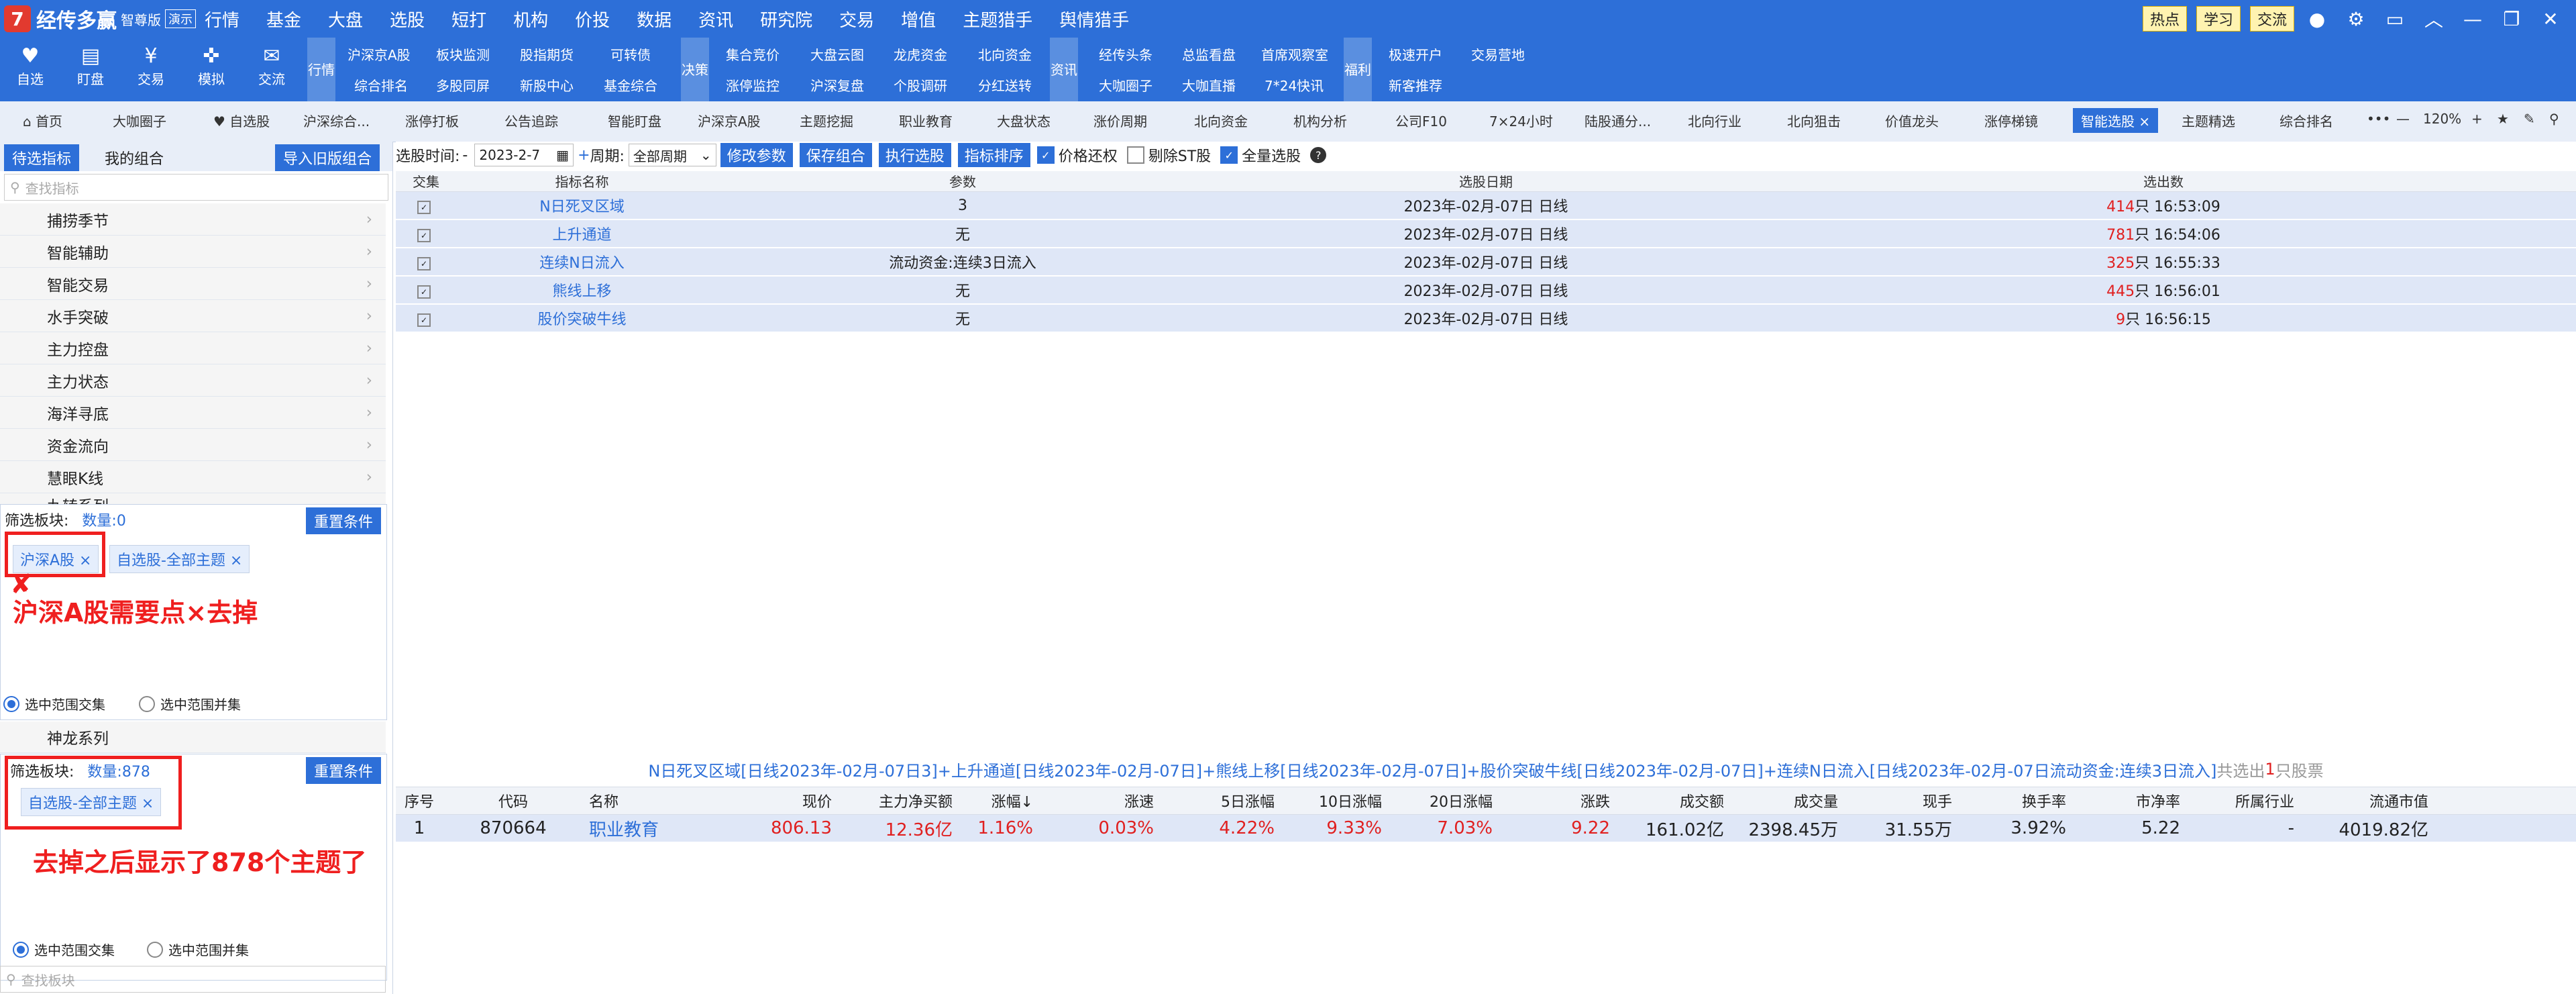  Describe the element at coordinates (150, 66) in the screenshot. I see `ribbon-trade-button: ¥ 交易` at that location.